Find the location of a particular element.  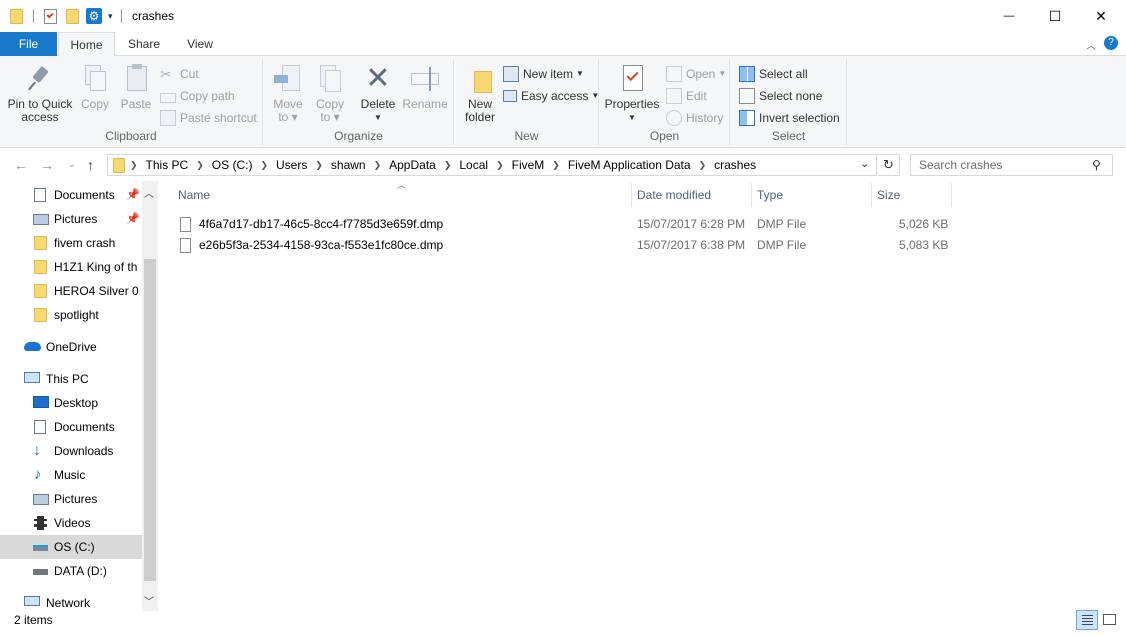

nav-item-spotlight: spotlight is located at coordinates (71, 315).